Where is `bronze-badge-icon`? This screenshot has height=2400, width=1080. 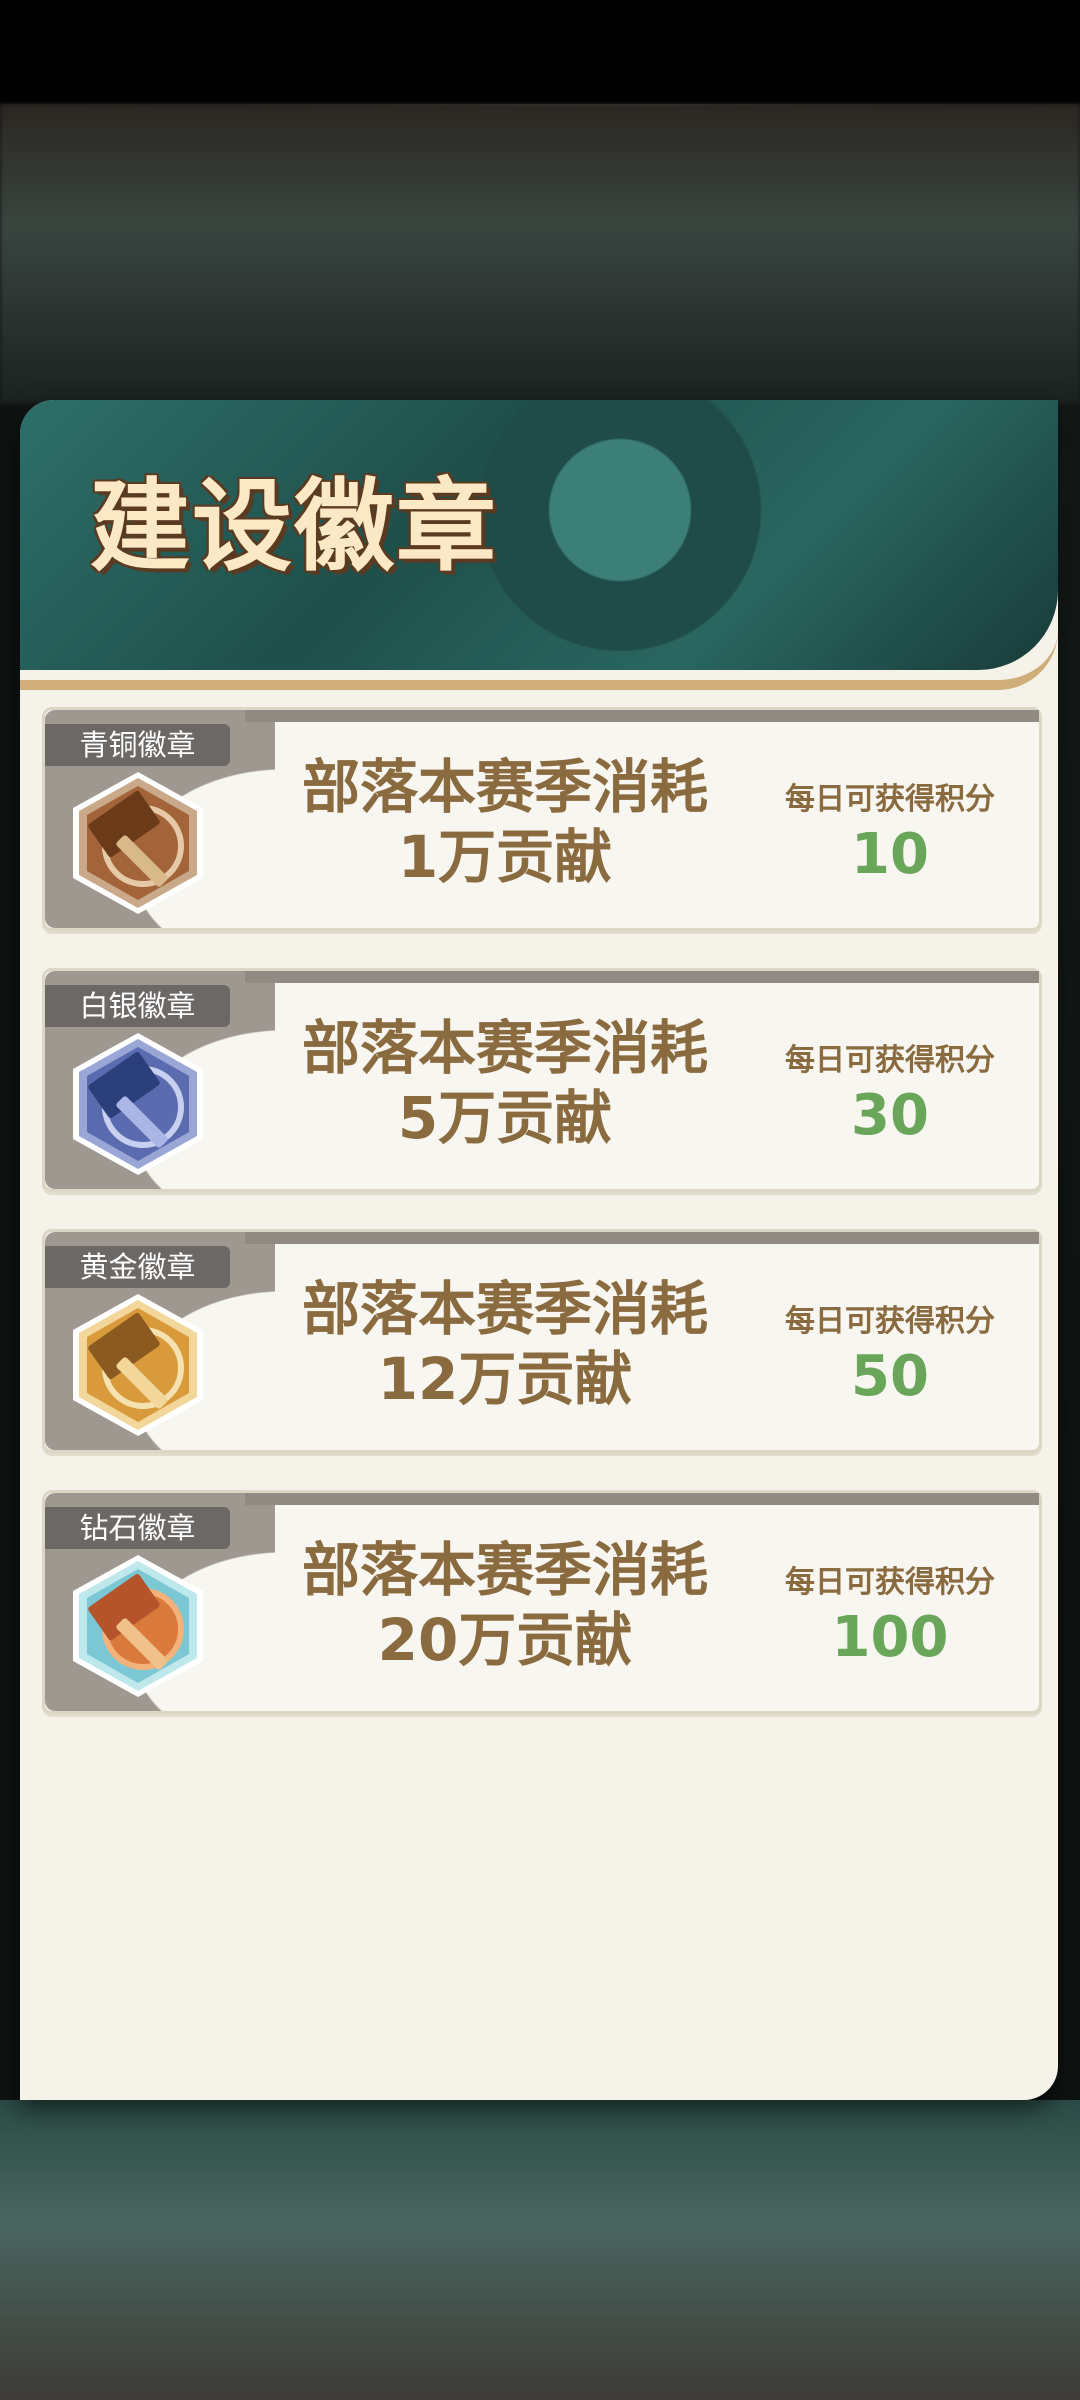 bronze-badge-icon is located at coordinates (138, 843).